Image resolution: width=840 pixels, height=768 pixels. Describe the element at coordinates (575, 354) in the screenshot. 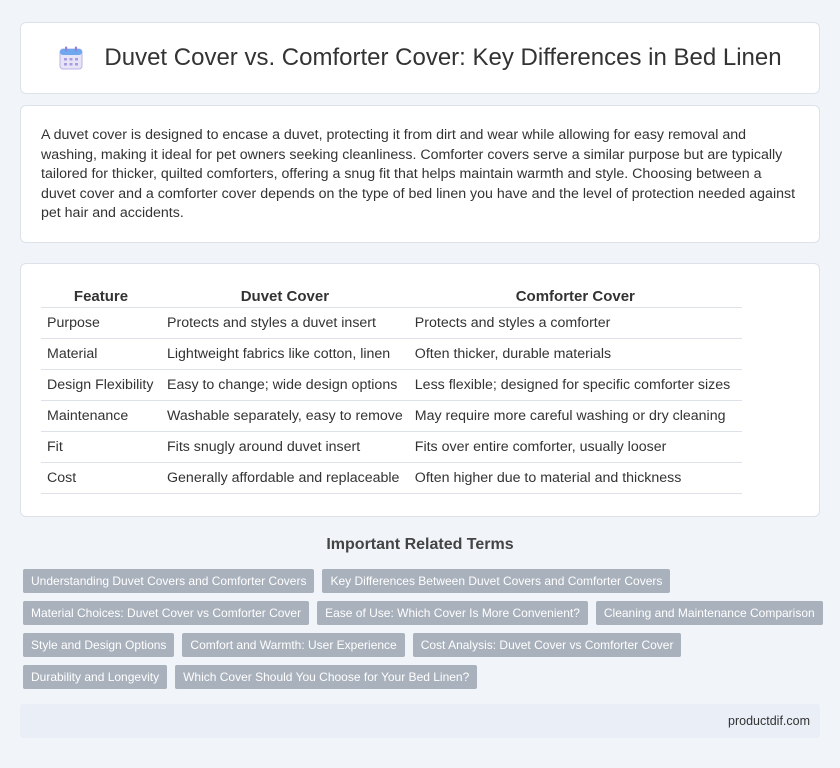

I see `table-cell: Often thicker, durable materials` at that location.